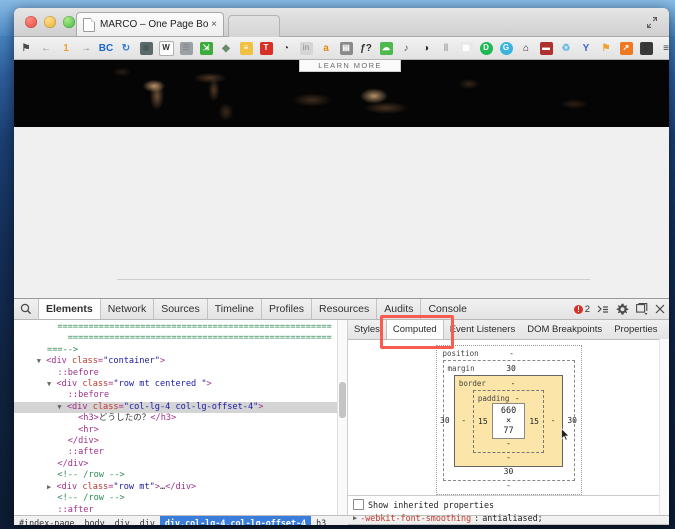 This screenshot has width=675, height=529. I want to click on dom-tree-node: ▶ <div class="row mt">…</div>, so click(180, 487).